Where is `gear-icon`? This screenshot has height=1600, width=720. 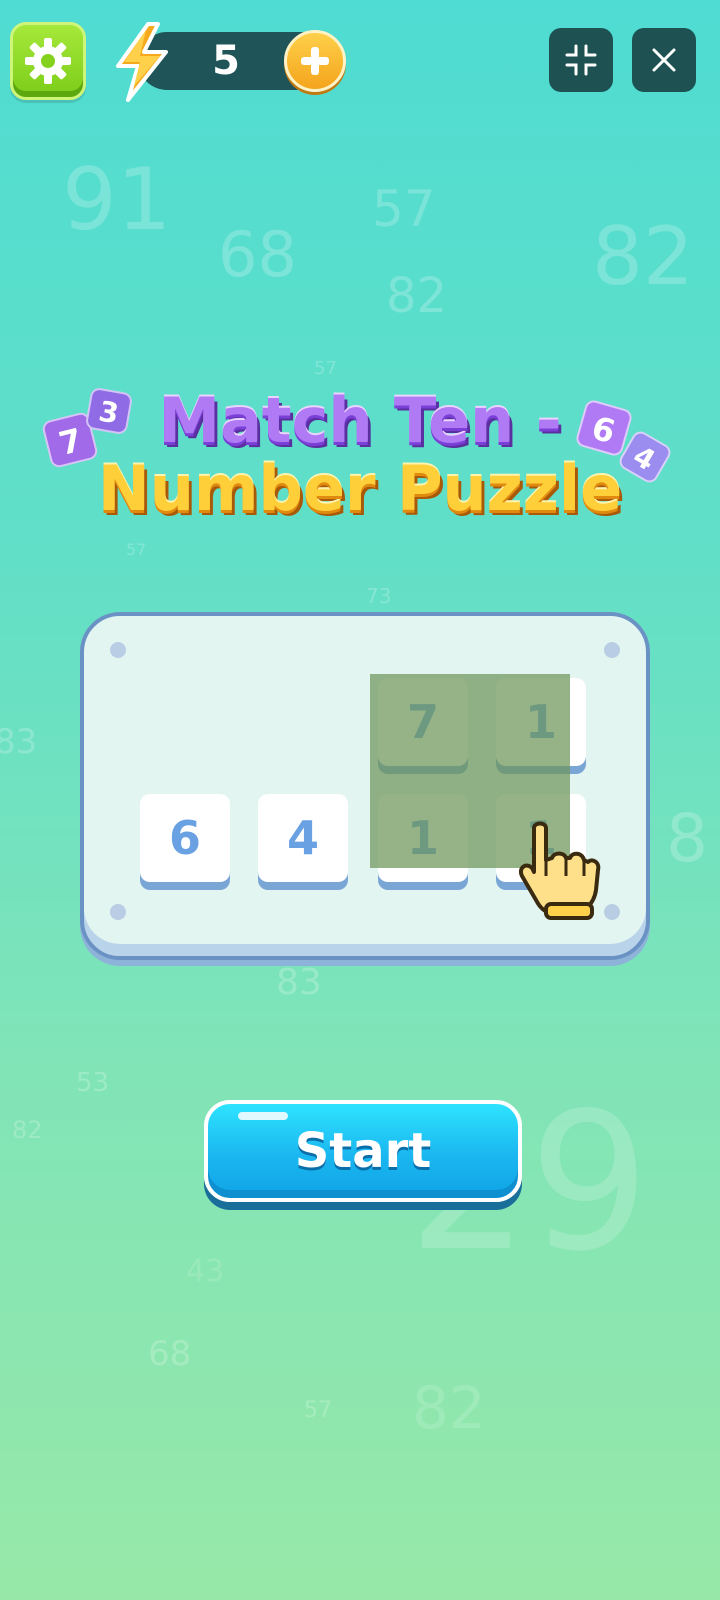
gear-icon is located at coordinates (48, 61).